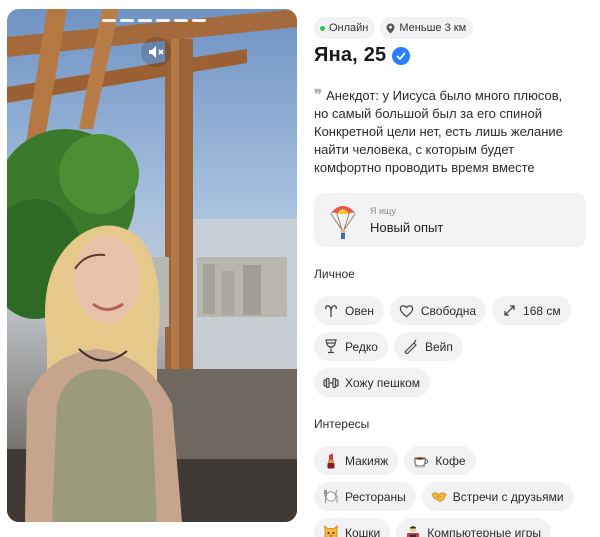 The height and width of the screenshot is (537, 600). What do you see at coordinates (322, 28) in the screenshot?
I see `online-dot-icon` at bounding box center [322, 28].